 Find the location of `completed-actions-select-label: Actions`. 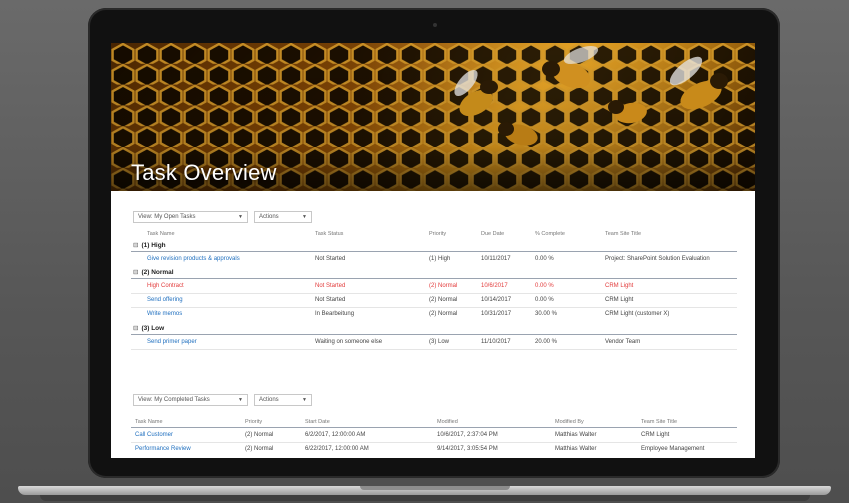

completed-actions-select-label: Actions is located at coordinates (269, 400).